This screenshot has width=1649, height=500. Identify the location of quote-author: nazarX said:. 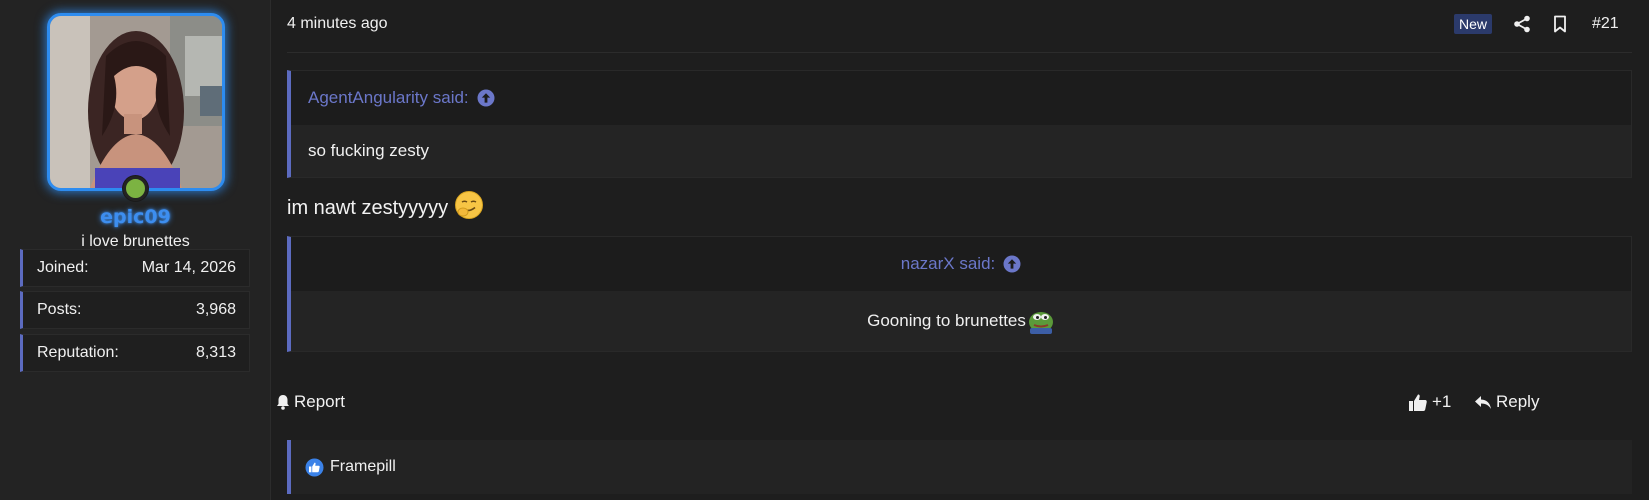
(948, 264).